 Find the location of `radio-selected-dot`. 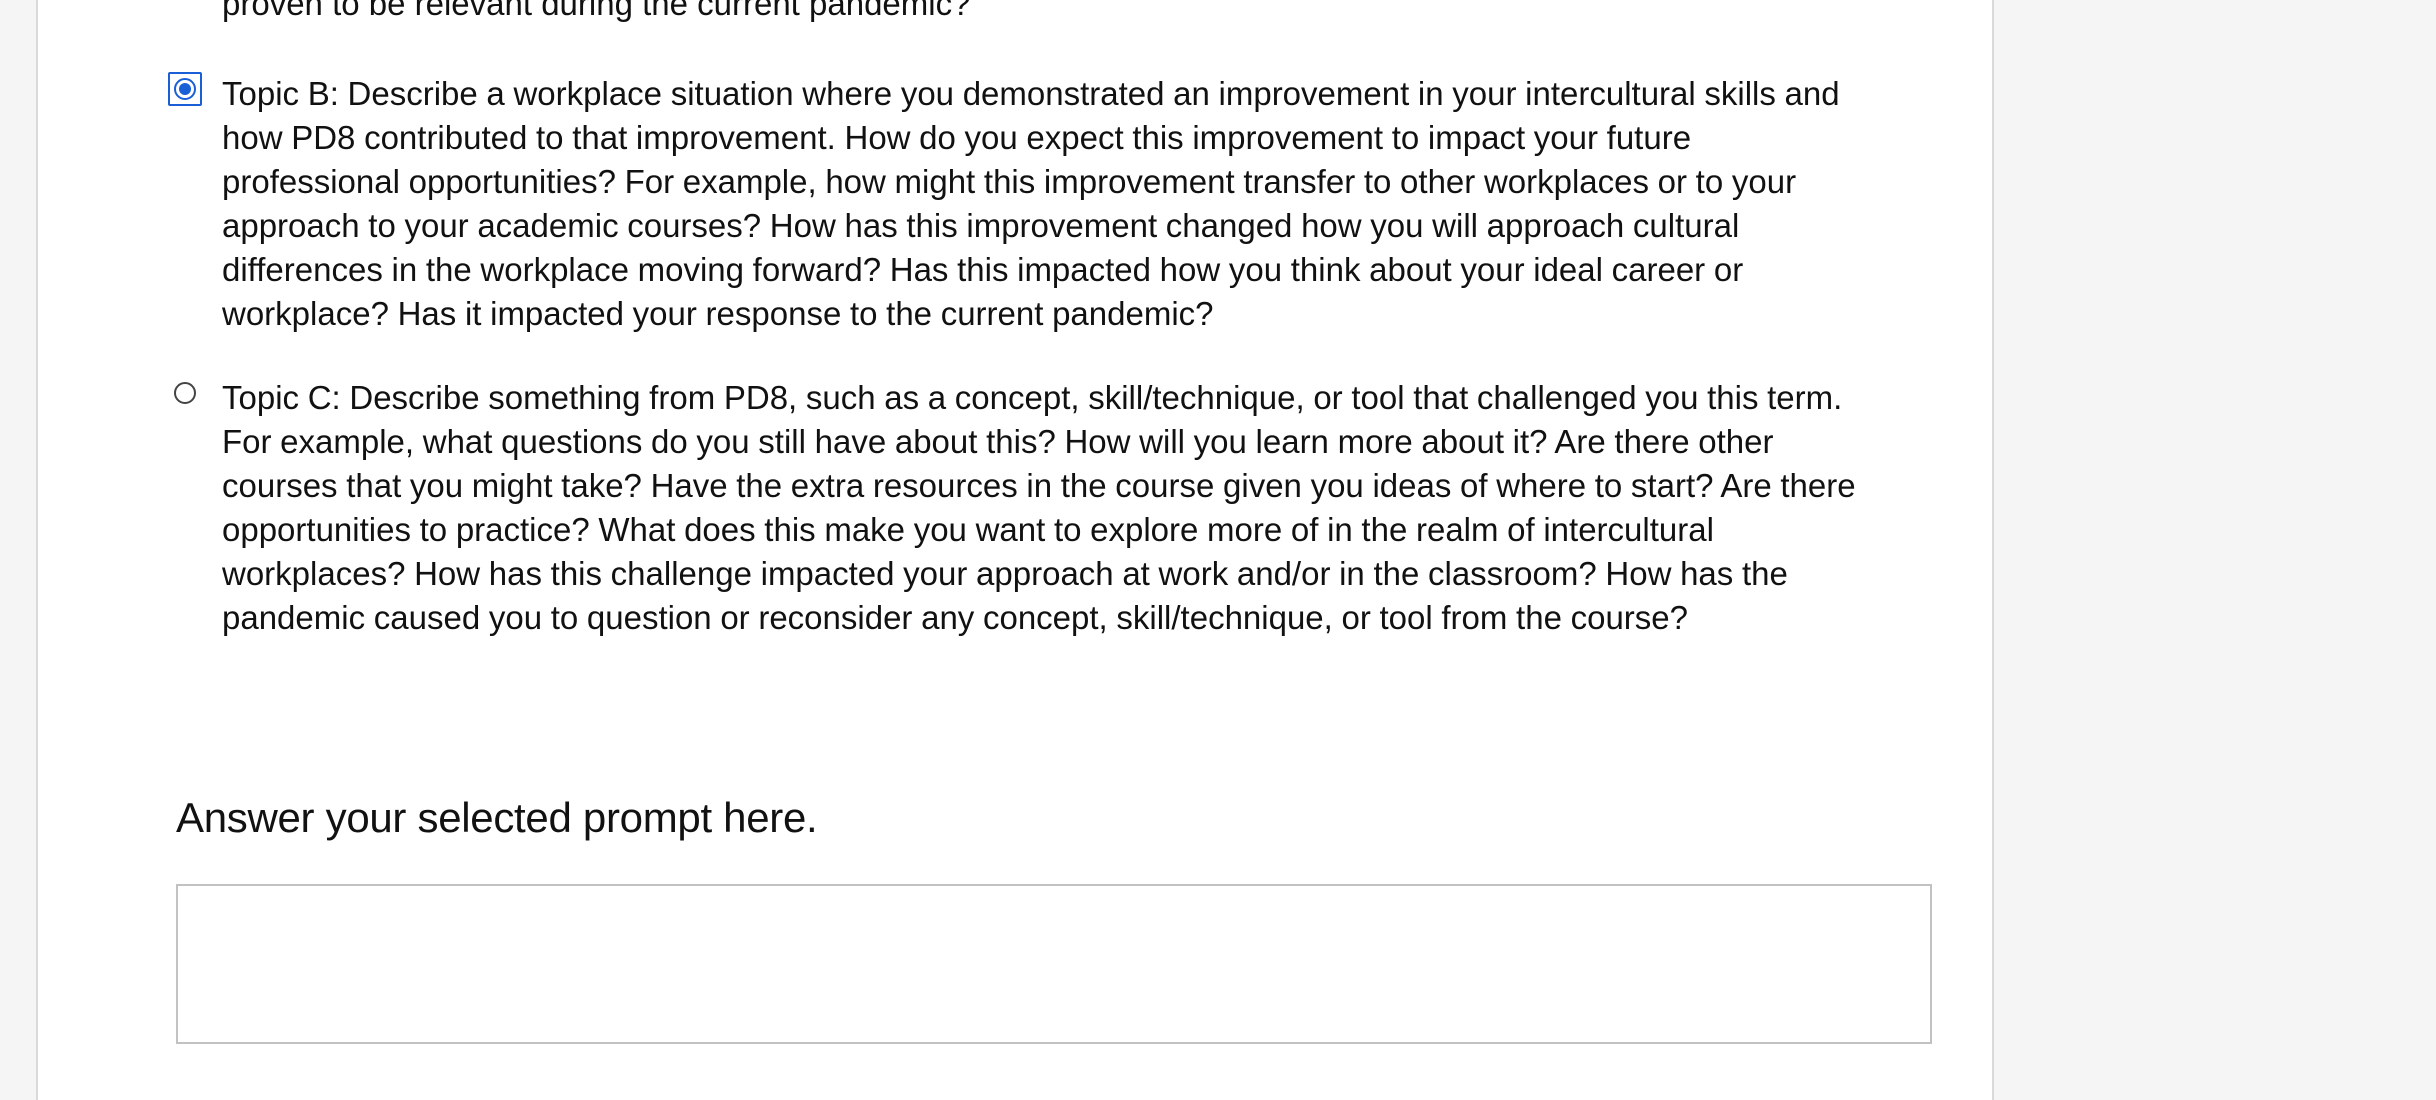

radio-selected-dot is located at coordinates (185, 89).